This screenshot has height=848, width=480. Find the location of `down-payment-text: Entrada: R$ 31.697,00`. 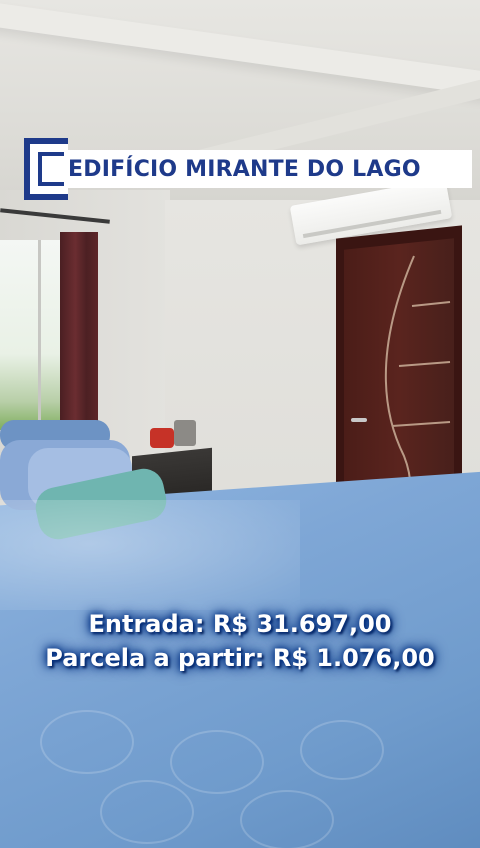

down-payment-text: Entrada: R$ 31.697,00 is located at coordinates (240, 624).